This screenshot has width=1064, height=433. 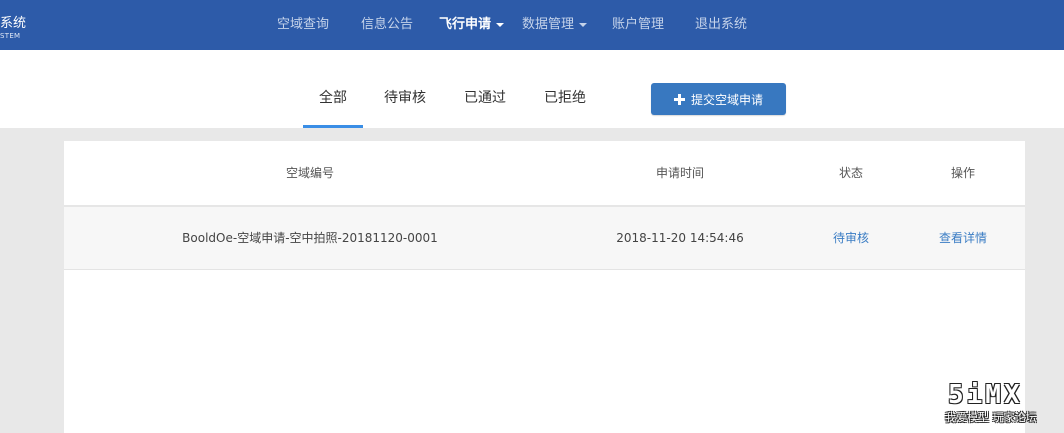 I want to click on watermark: 5iMX 我爱模型 玩家论坛, so click(x=1000, y=404).